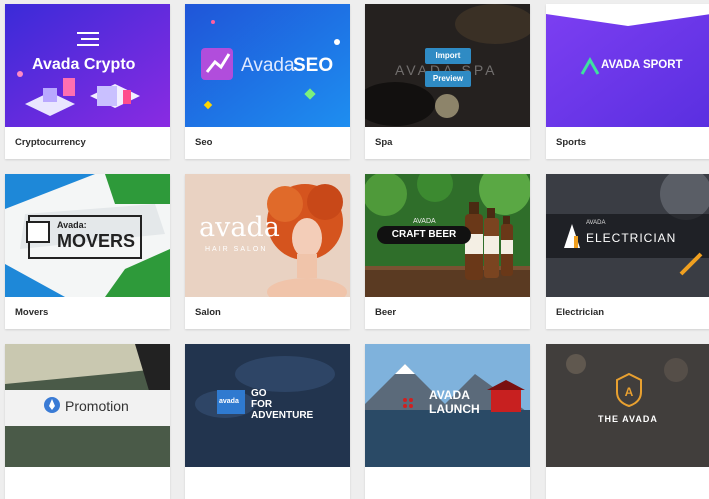 Image resolution: width=709 pixels, height=499 pixels. I want to click on card-label: Salon, so click(208, 312).